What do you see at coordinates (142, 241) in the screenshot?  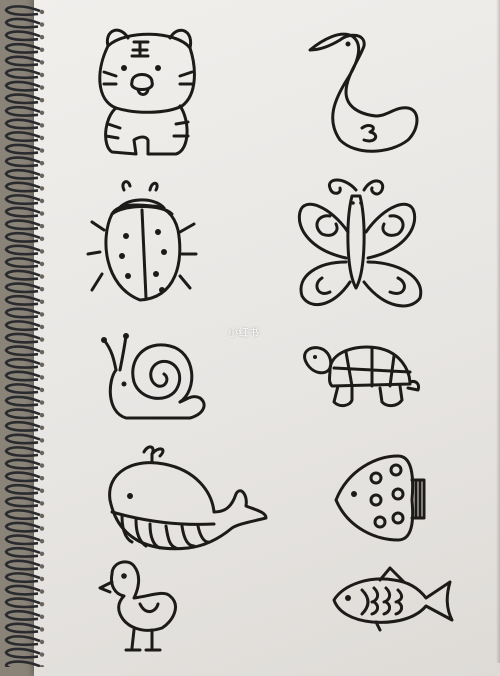 I see `ladybug-drawing` at bounding box center [142, 241].